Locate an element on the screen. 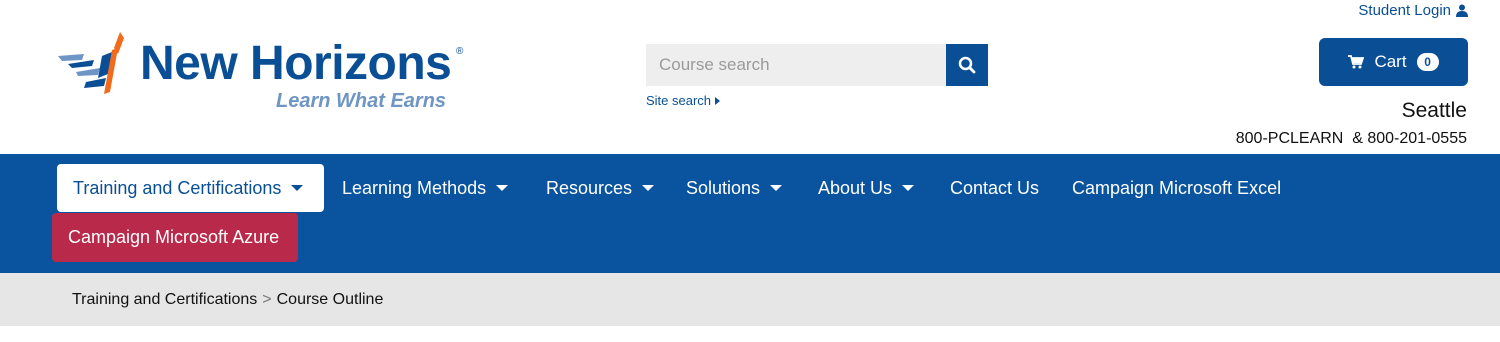 The height and width of the screenshot is (342, 1500). breadcrumb-item-current: Course Outline is located at coordinates (330, 299).